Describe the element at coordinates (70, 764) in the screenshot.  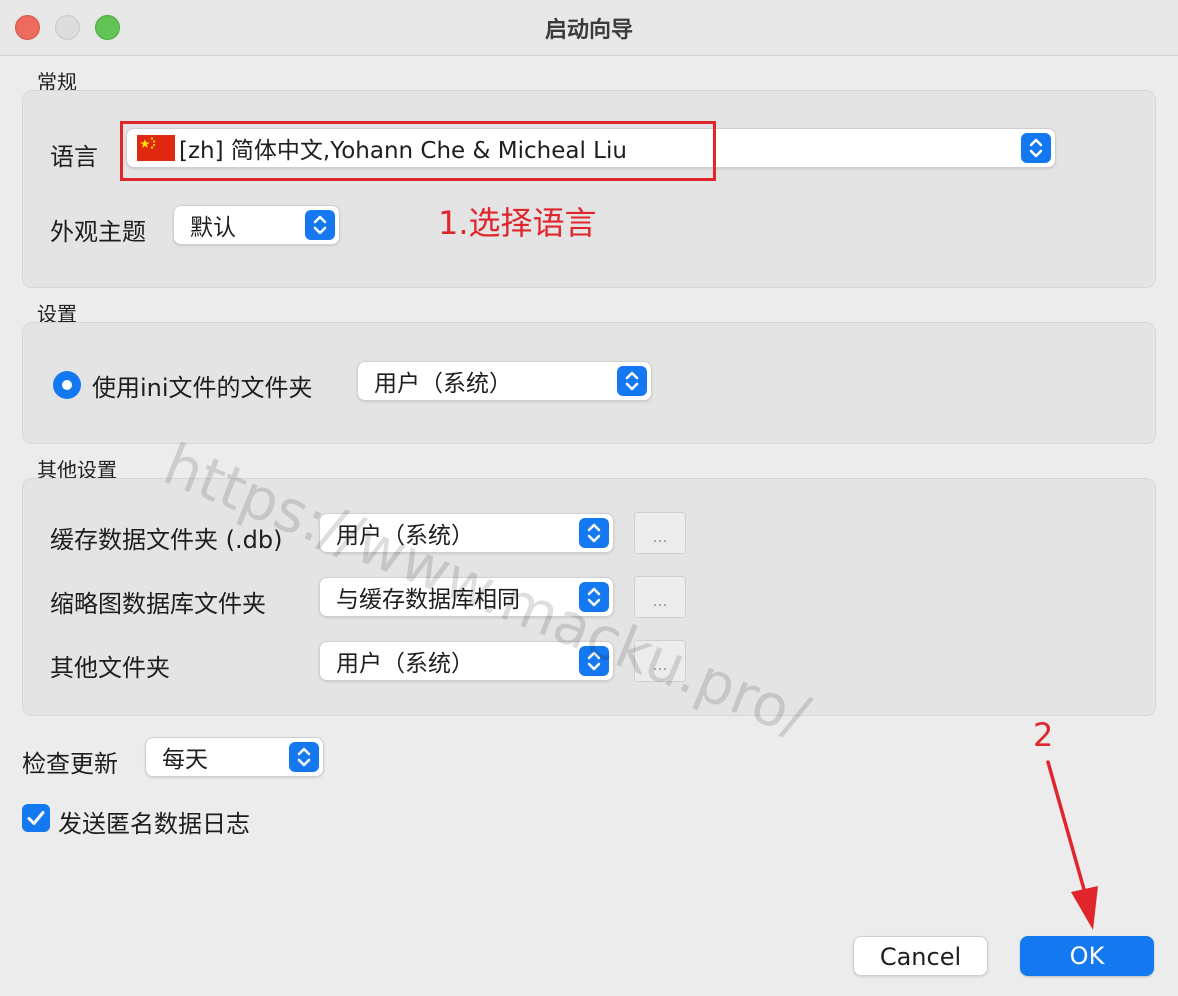
I see `update-check-label: 检查更新` at that location.